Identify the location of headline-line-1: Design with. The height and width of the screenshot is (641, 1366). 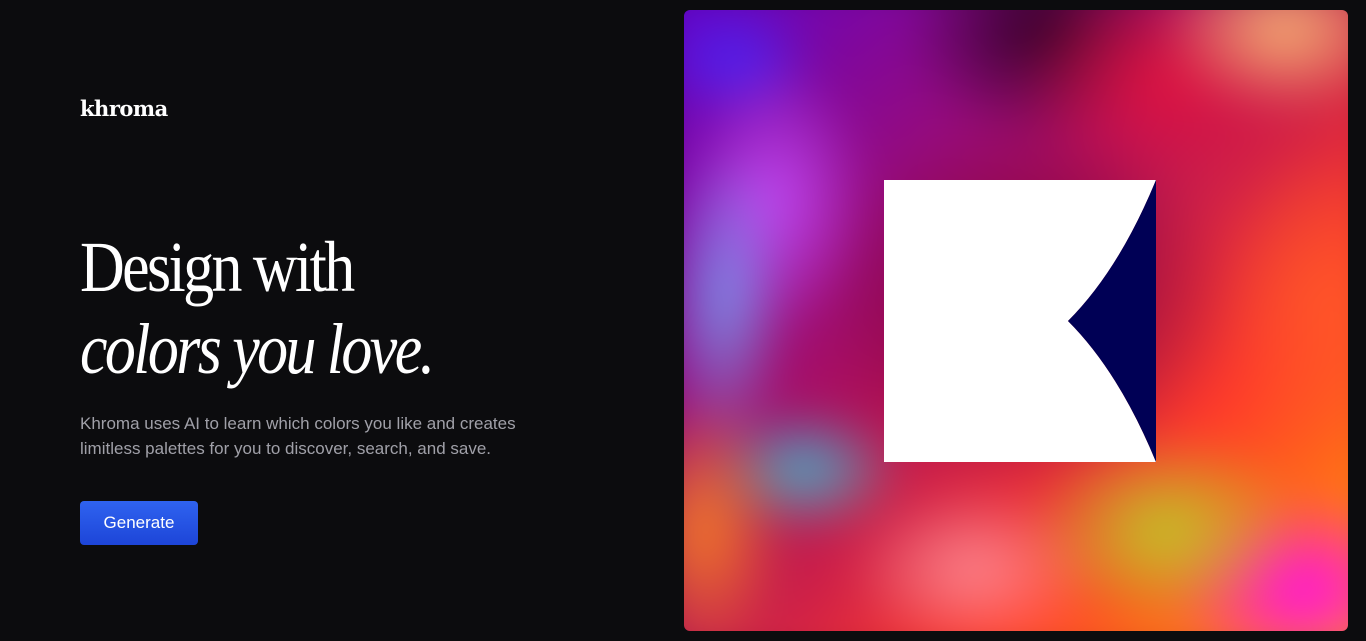
(217, 267).